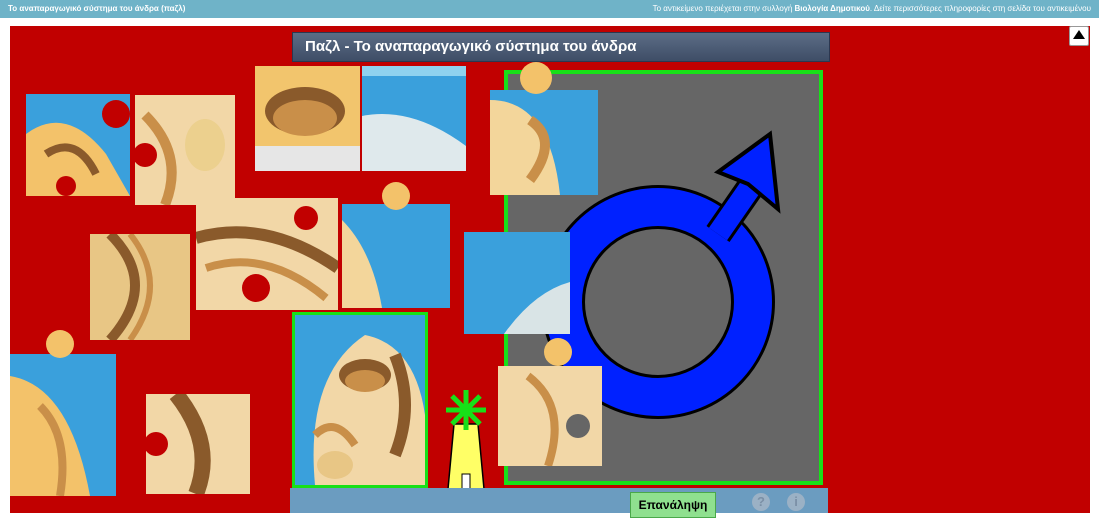 The height and width of the screenshot is (518, 1099). I want to click on triangle-up-icon, so click(1079, 34).